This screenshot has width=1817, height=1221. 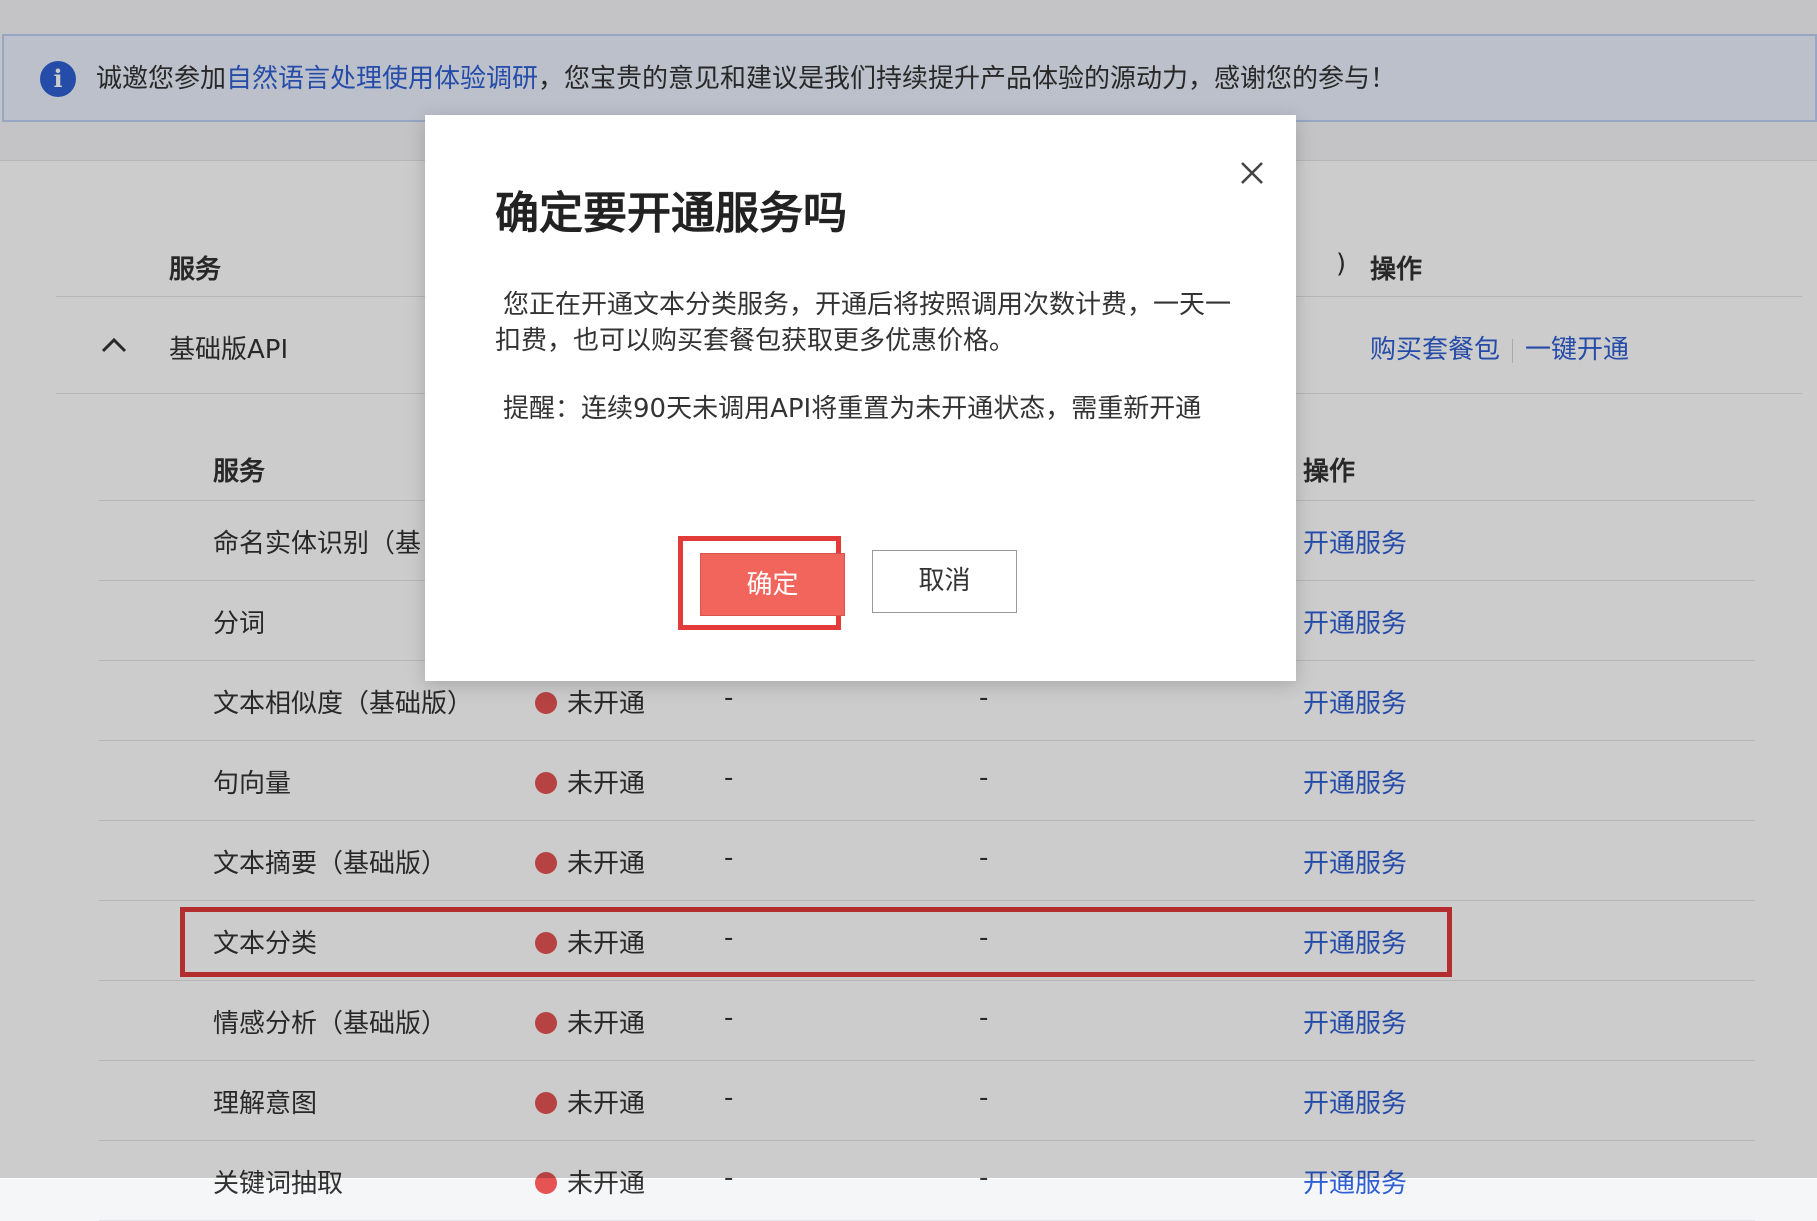 What do you see at coordinates (671, 213) in the screenshot?
I see `dialog-title: 确定要开通服务吗` at bounding box center [671, 213].